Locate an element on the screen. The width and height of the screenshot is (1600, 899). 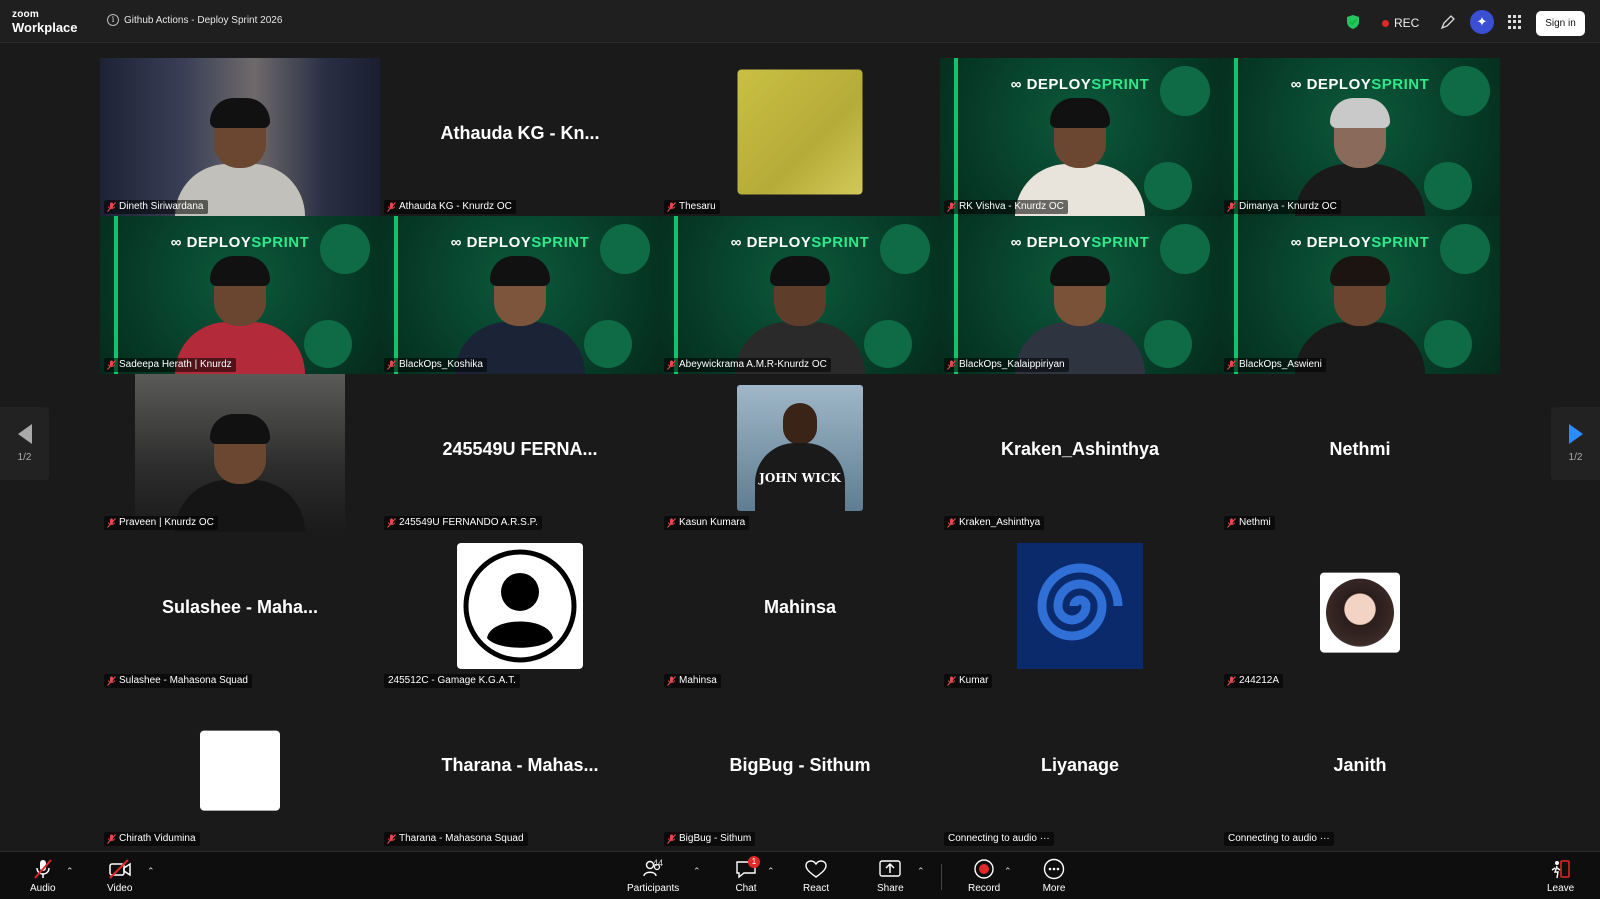
participant-name-label: Sadeepa Herath | Knurdz is located at coordinates (170, 365).